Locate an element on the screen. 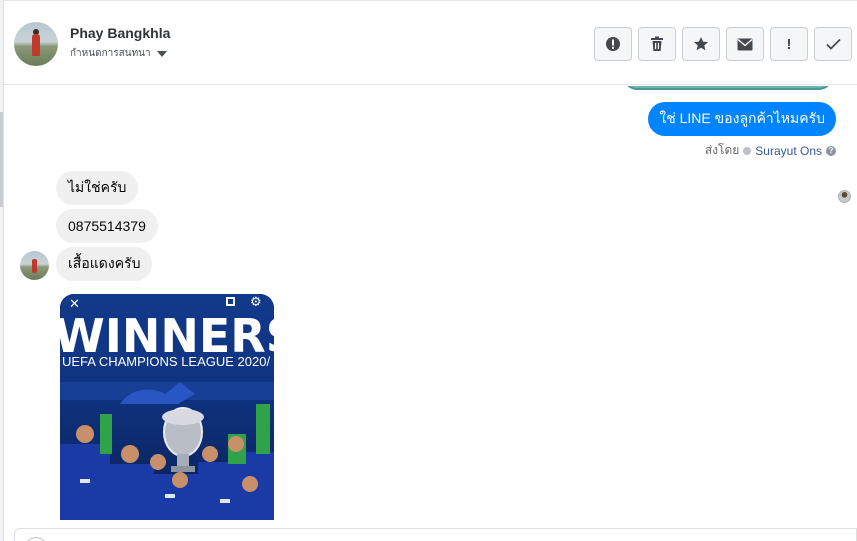  delete-button is located at coordinates (657, 44).